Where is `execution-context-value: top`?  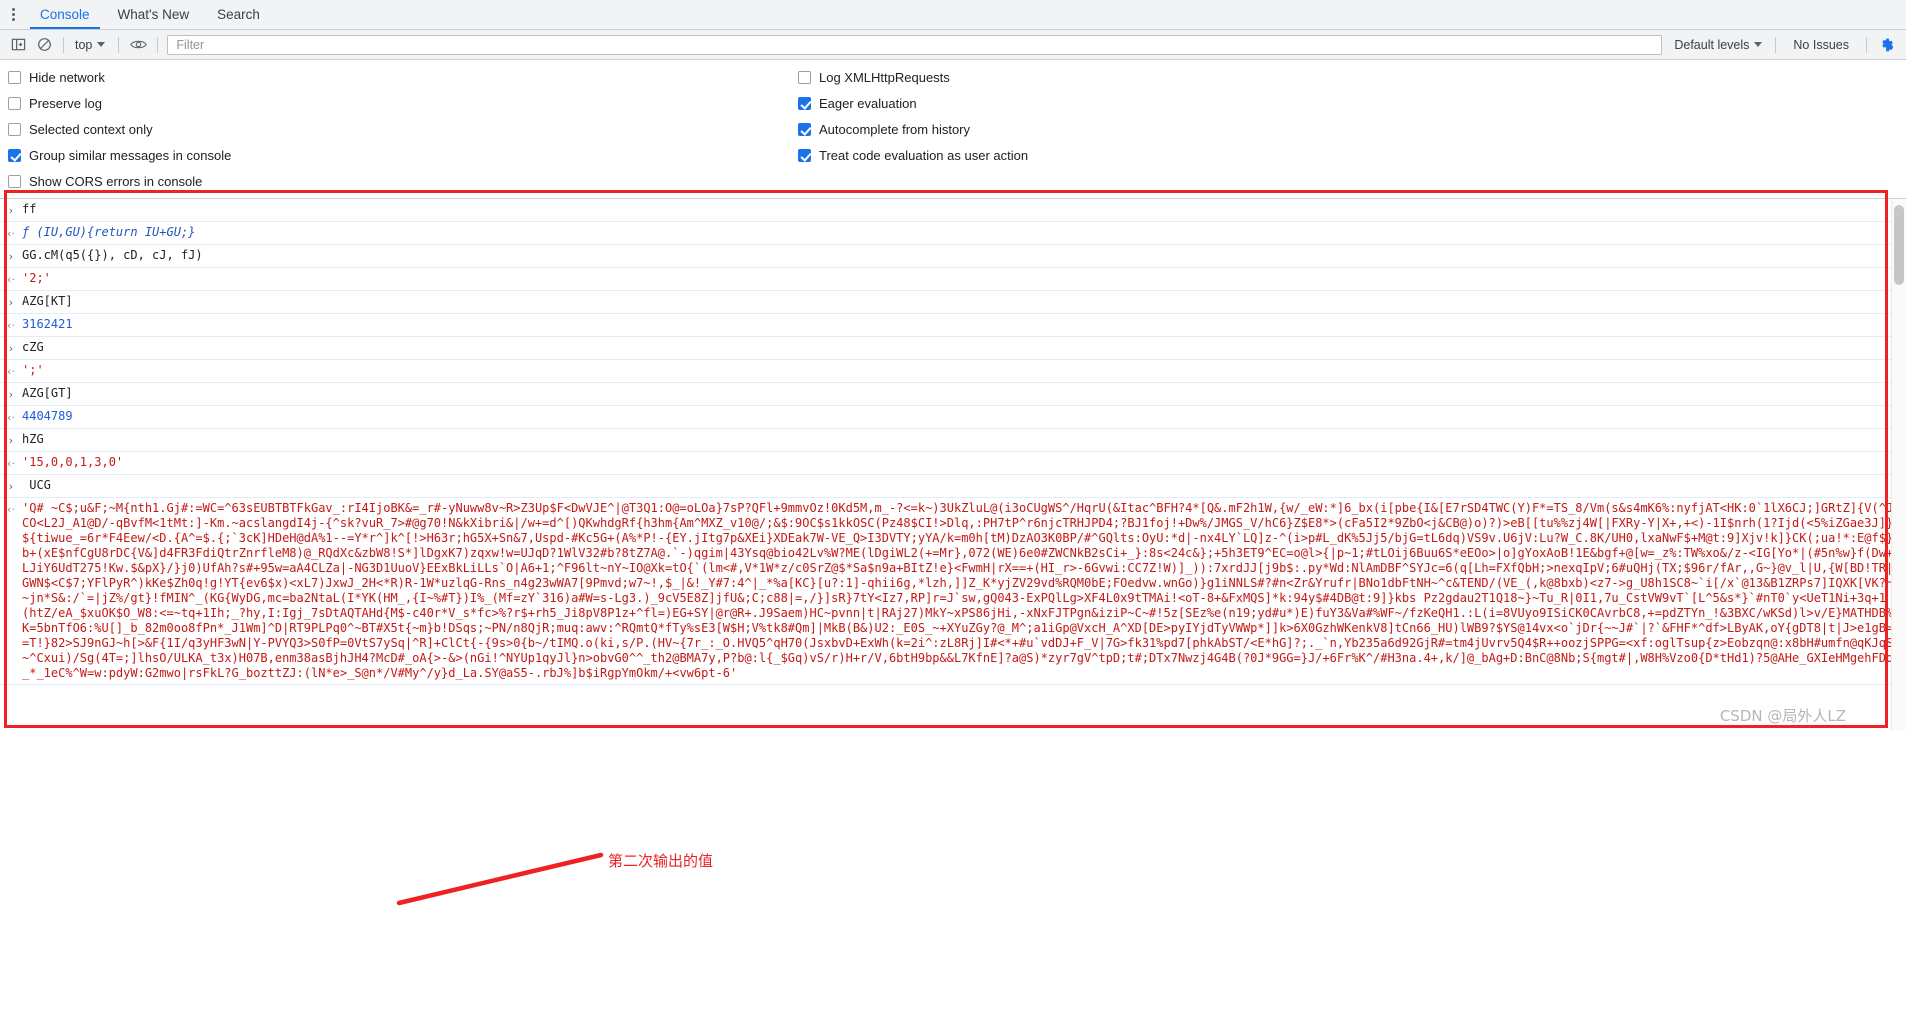
execution-context-value: top is located at coordinates (84, 44).